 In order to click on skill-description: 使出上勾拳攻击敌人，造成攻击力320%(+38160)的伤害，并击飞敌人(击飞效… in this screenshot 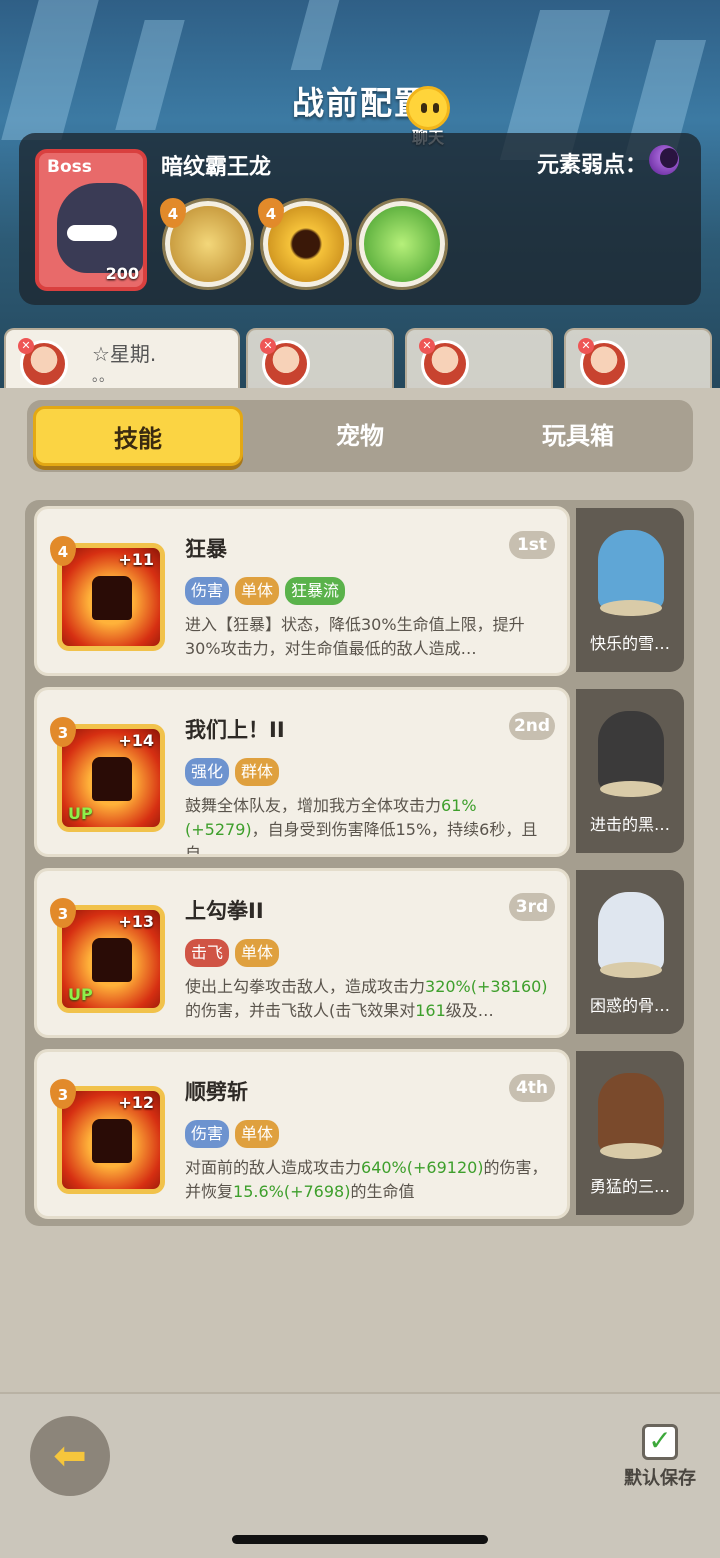, I will do `click(366, 998)`.